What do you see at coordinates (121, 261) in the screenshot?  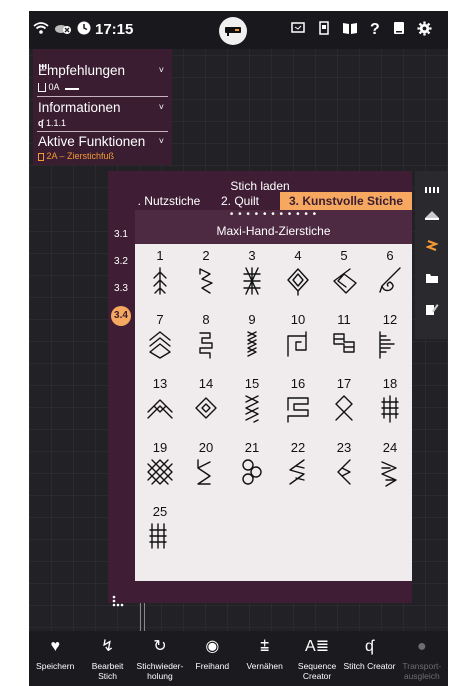 I see `category-3-2: 3.2` at bounding box center [121, 261].